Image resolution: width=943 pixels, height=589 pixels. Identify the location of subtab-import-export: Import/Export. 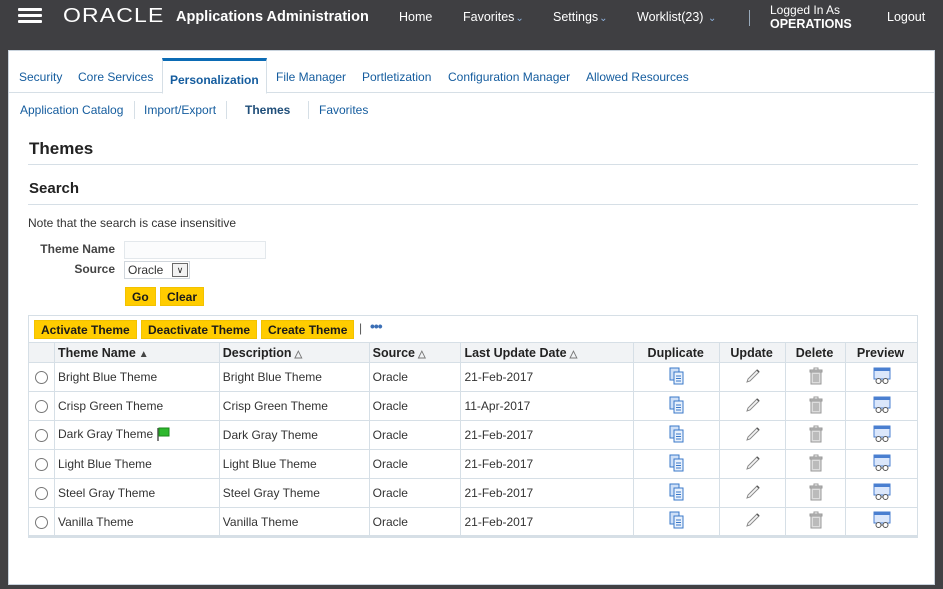
(180, 110).